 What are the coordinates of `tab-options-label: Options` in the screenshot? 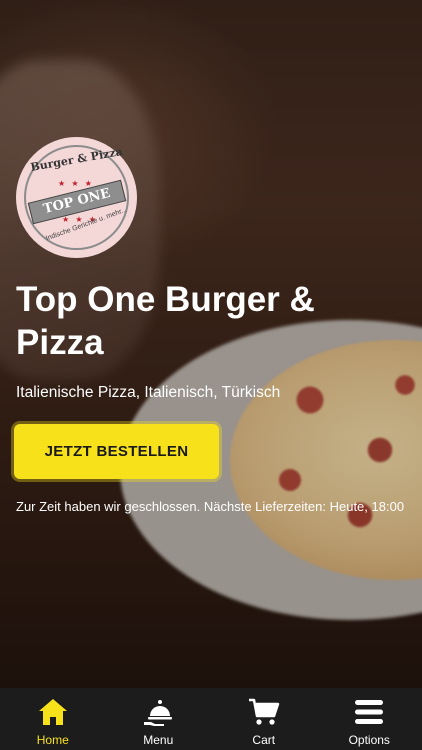 It's located at (369, 740).